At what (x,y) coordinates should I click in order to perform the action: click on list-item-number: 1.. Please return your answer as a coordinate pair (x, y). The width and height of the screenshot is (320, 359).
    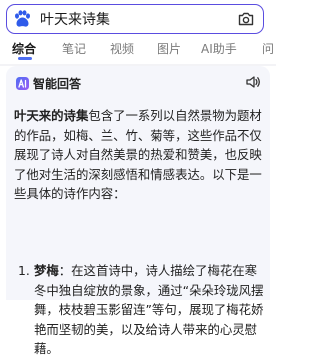
    Looking at the image, I should click on (24, 270).